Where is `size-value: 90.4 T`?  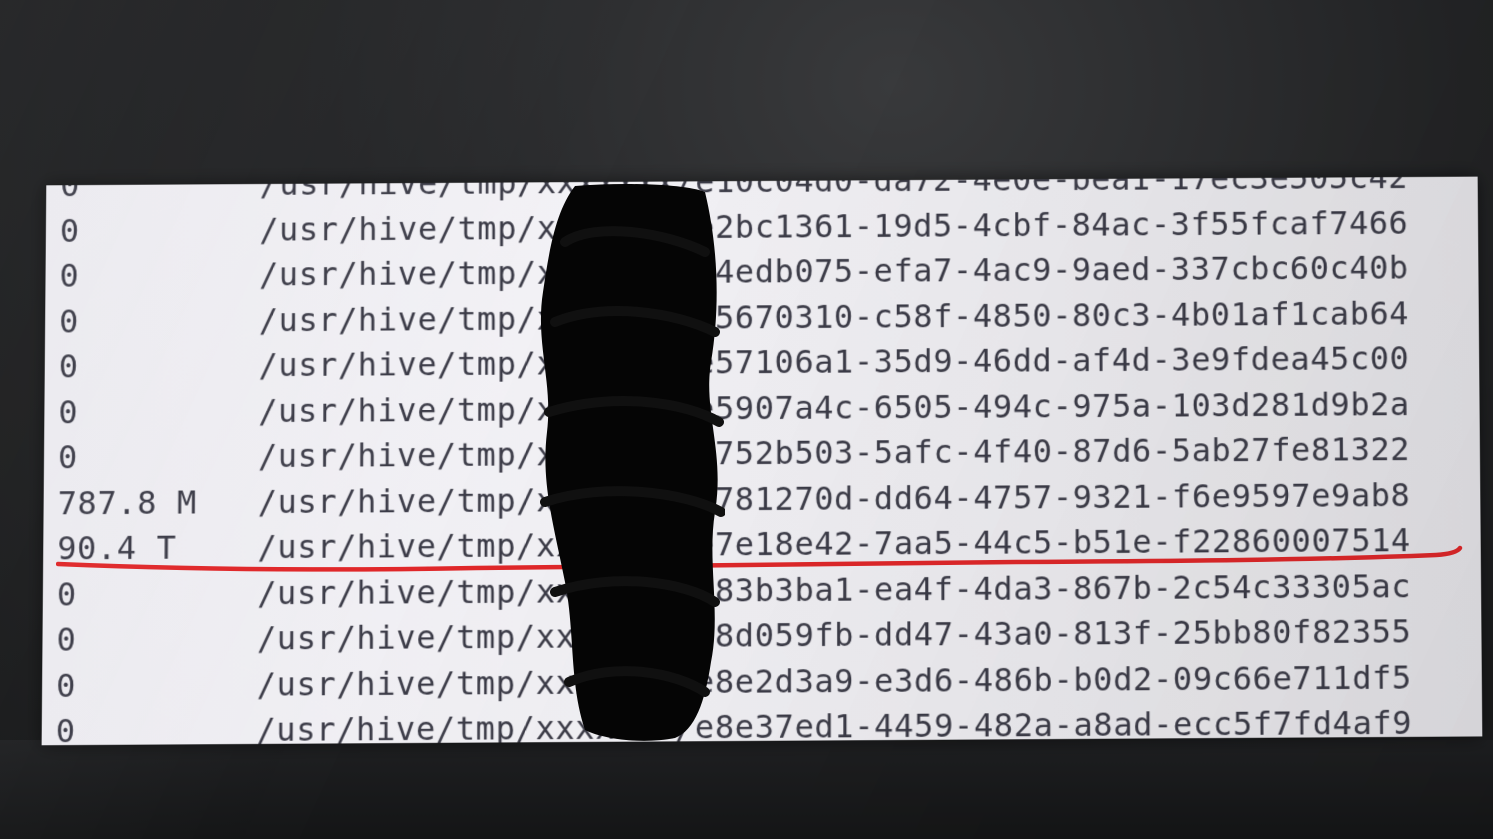 size-value: 90.4 T is located at coordinates (117, 548).